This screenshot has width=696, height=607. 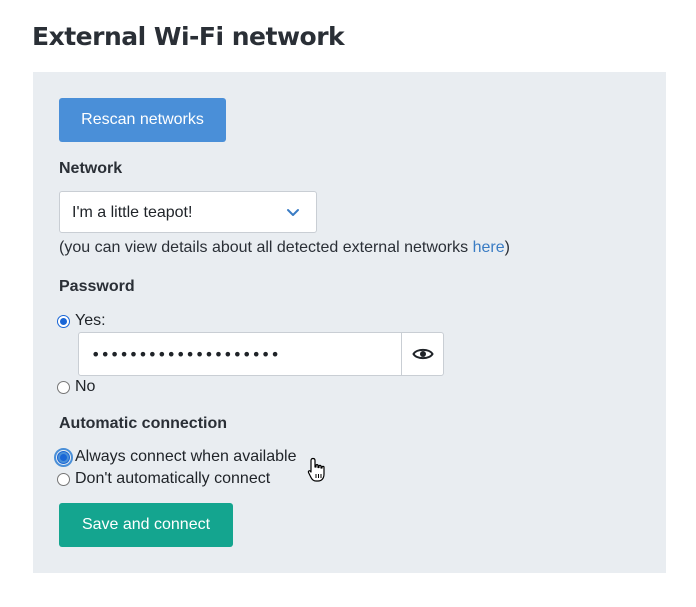 I want to click on hand-cursor-icon, so click(x=316, y=469).